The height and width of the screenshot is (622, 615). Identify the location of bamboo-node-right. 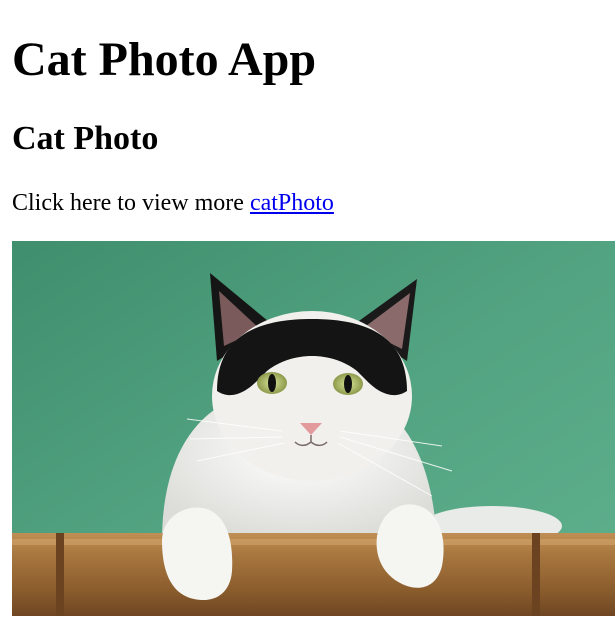
(536, 574).